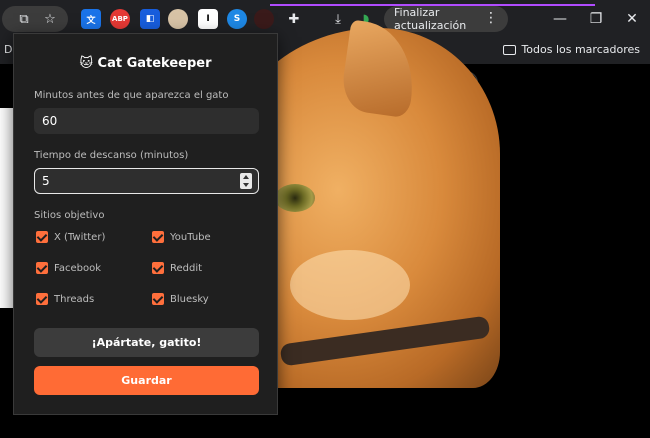  Describe the element at coordinates (111, 155) in the screenshot. I see `rest-time-label: Tiempo de descanso (minutos)` at that location.